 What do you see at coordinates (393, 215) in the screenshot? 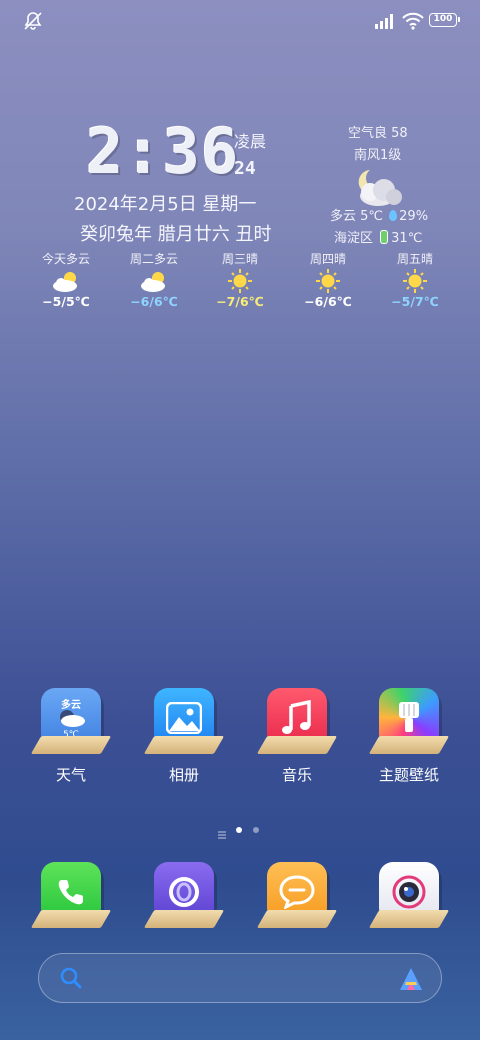
I see `humidity-drop-icon` at bounding box center [393, 215].